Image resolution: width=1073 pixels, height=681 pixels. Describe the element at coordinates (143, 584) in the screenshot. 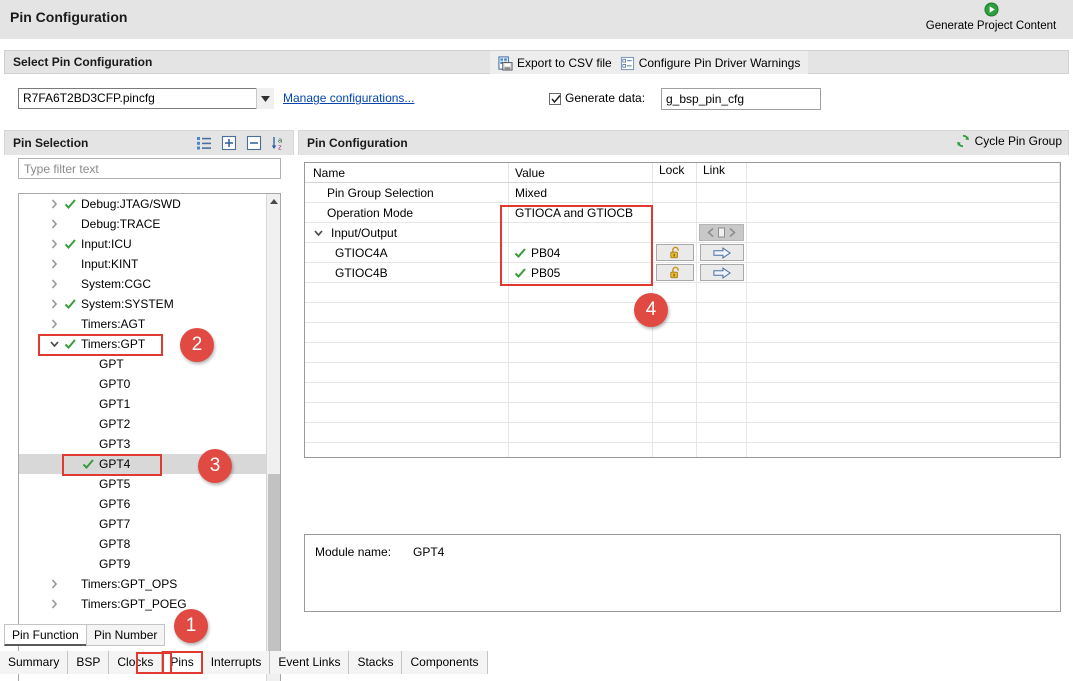

I see `tree-item-timers-gpt-ops: Timers:GPT_OPS` at that location.